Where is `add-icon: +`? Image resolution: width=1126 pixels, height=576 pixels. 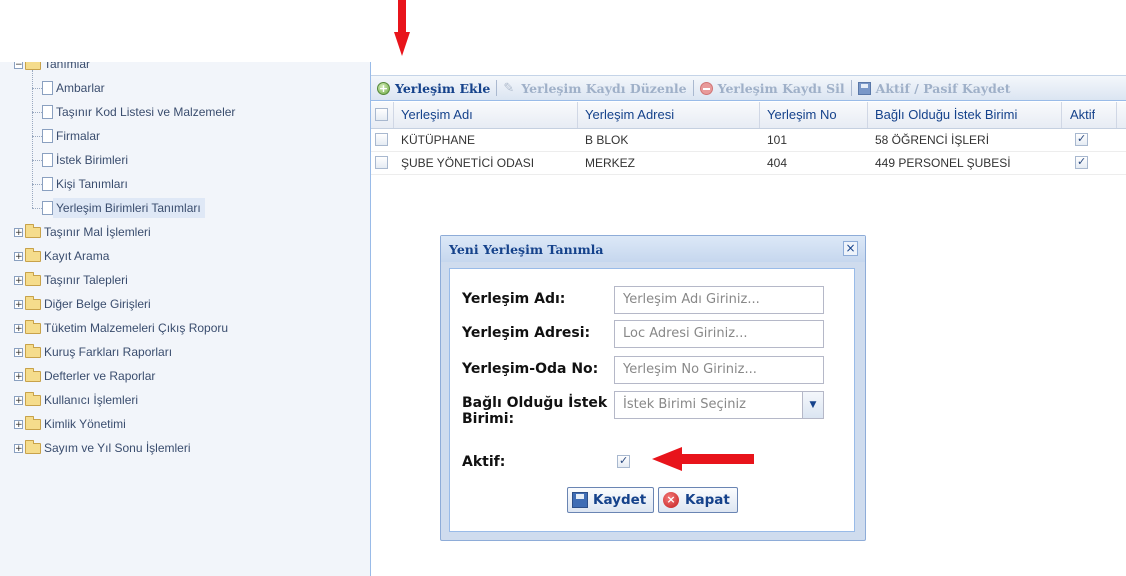
add-icon: + is located at coordinates (383, 88).